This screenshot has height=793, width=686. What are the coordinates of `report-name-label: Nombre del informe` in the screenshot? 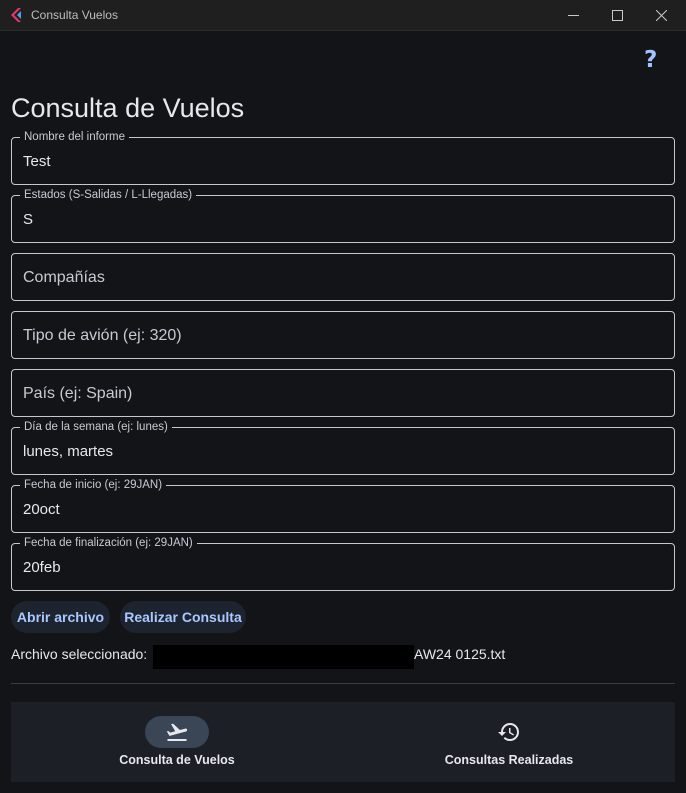 It's located at (74, 137).